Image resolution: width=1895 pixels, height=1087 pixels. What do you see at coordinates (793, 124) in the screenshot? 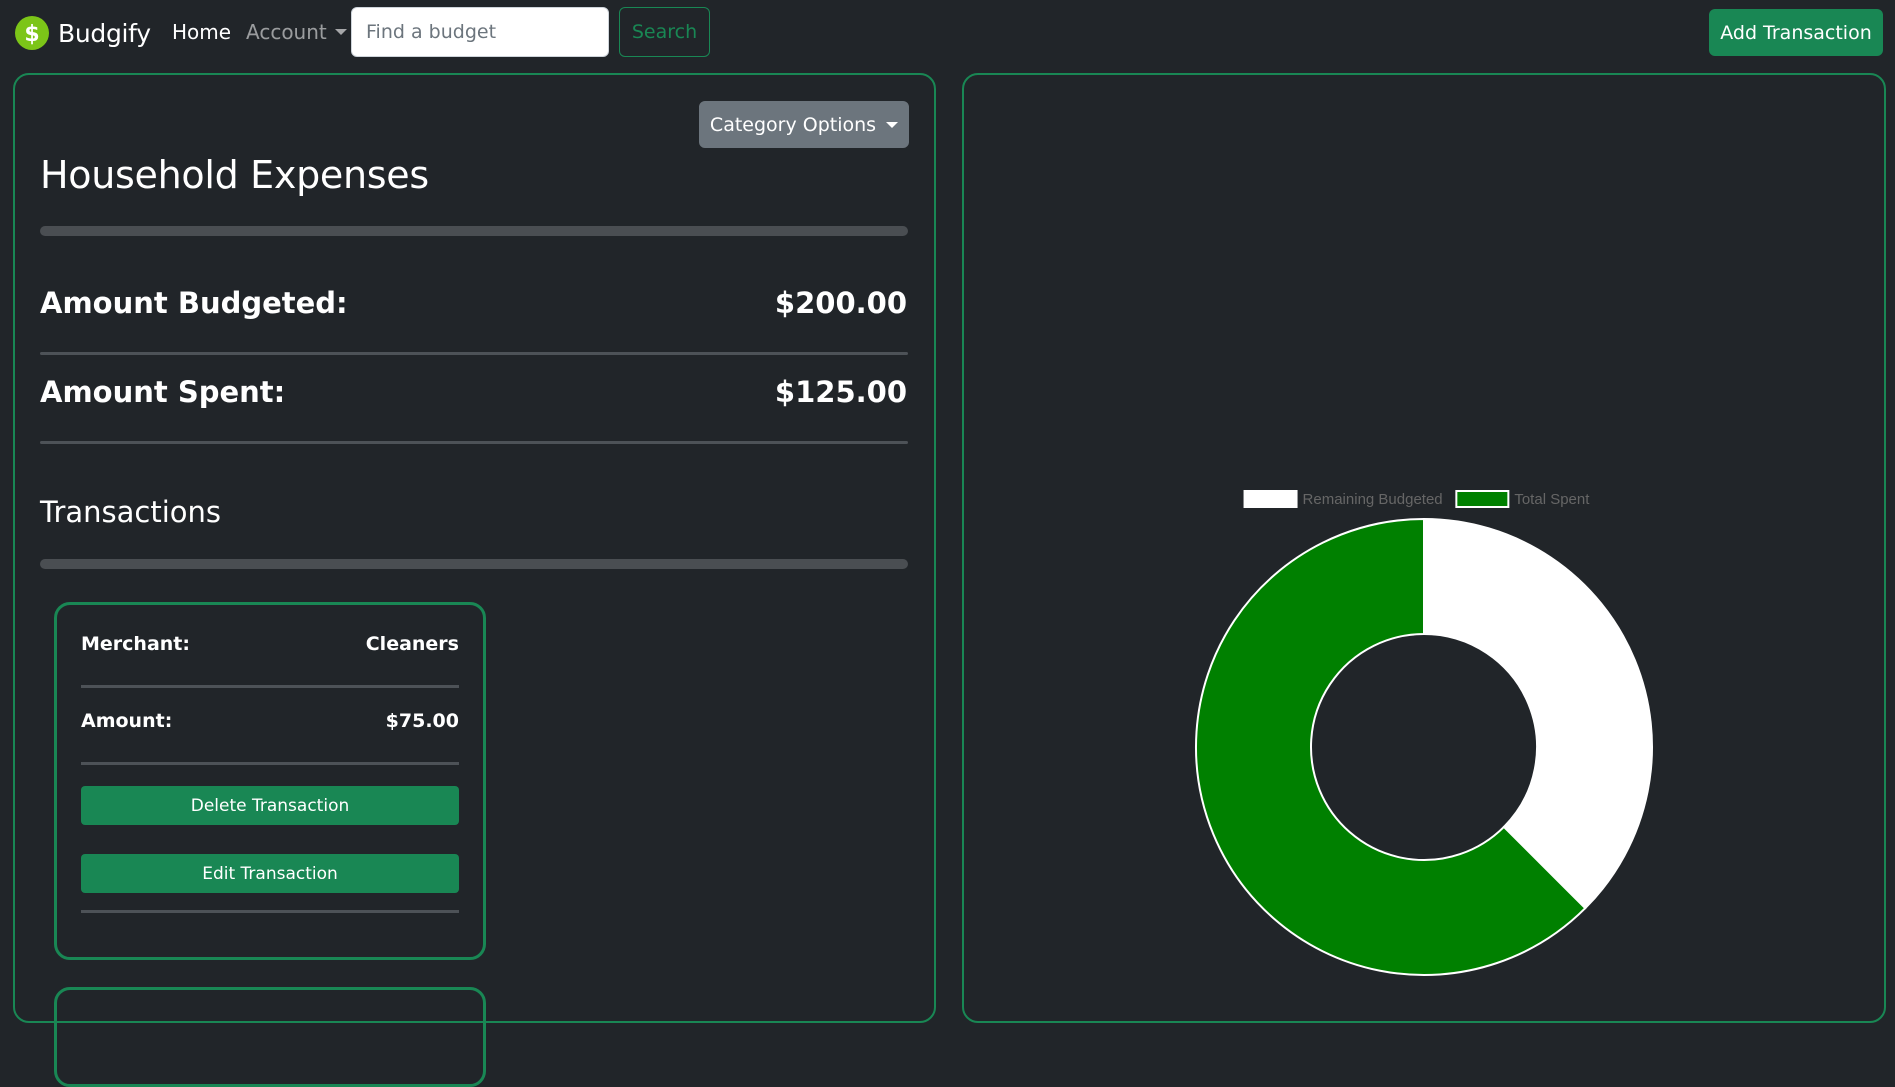
I see `category-options-label: Category Options` at bounding box center [793, 124].